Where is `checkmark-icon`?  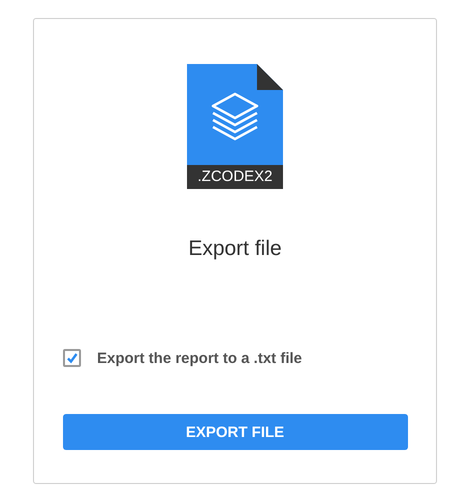 checkmark-icon is located at coordinates (72, 358).